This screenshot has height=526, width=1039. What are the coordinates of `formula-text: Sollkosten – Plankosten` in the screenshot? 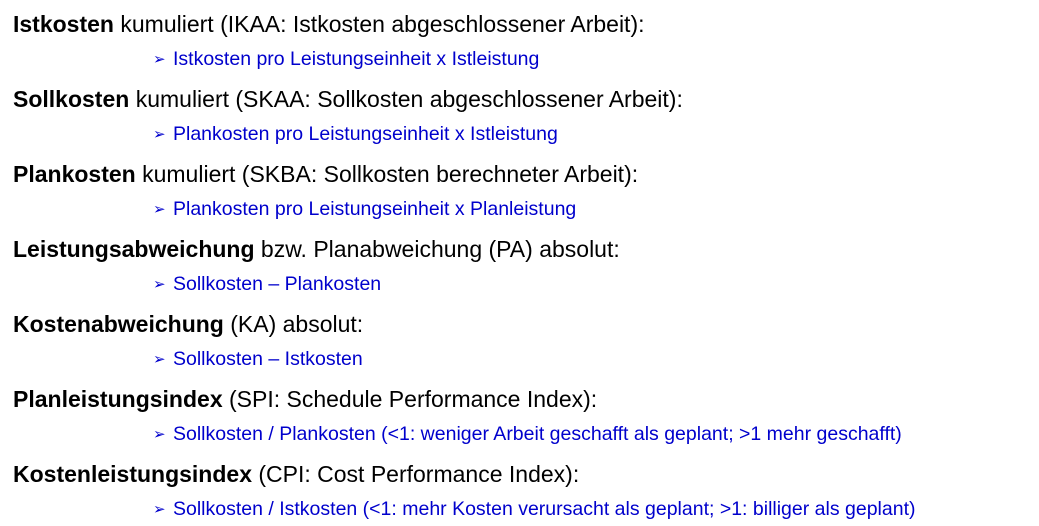 It's located at (277, 284).